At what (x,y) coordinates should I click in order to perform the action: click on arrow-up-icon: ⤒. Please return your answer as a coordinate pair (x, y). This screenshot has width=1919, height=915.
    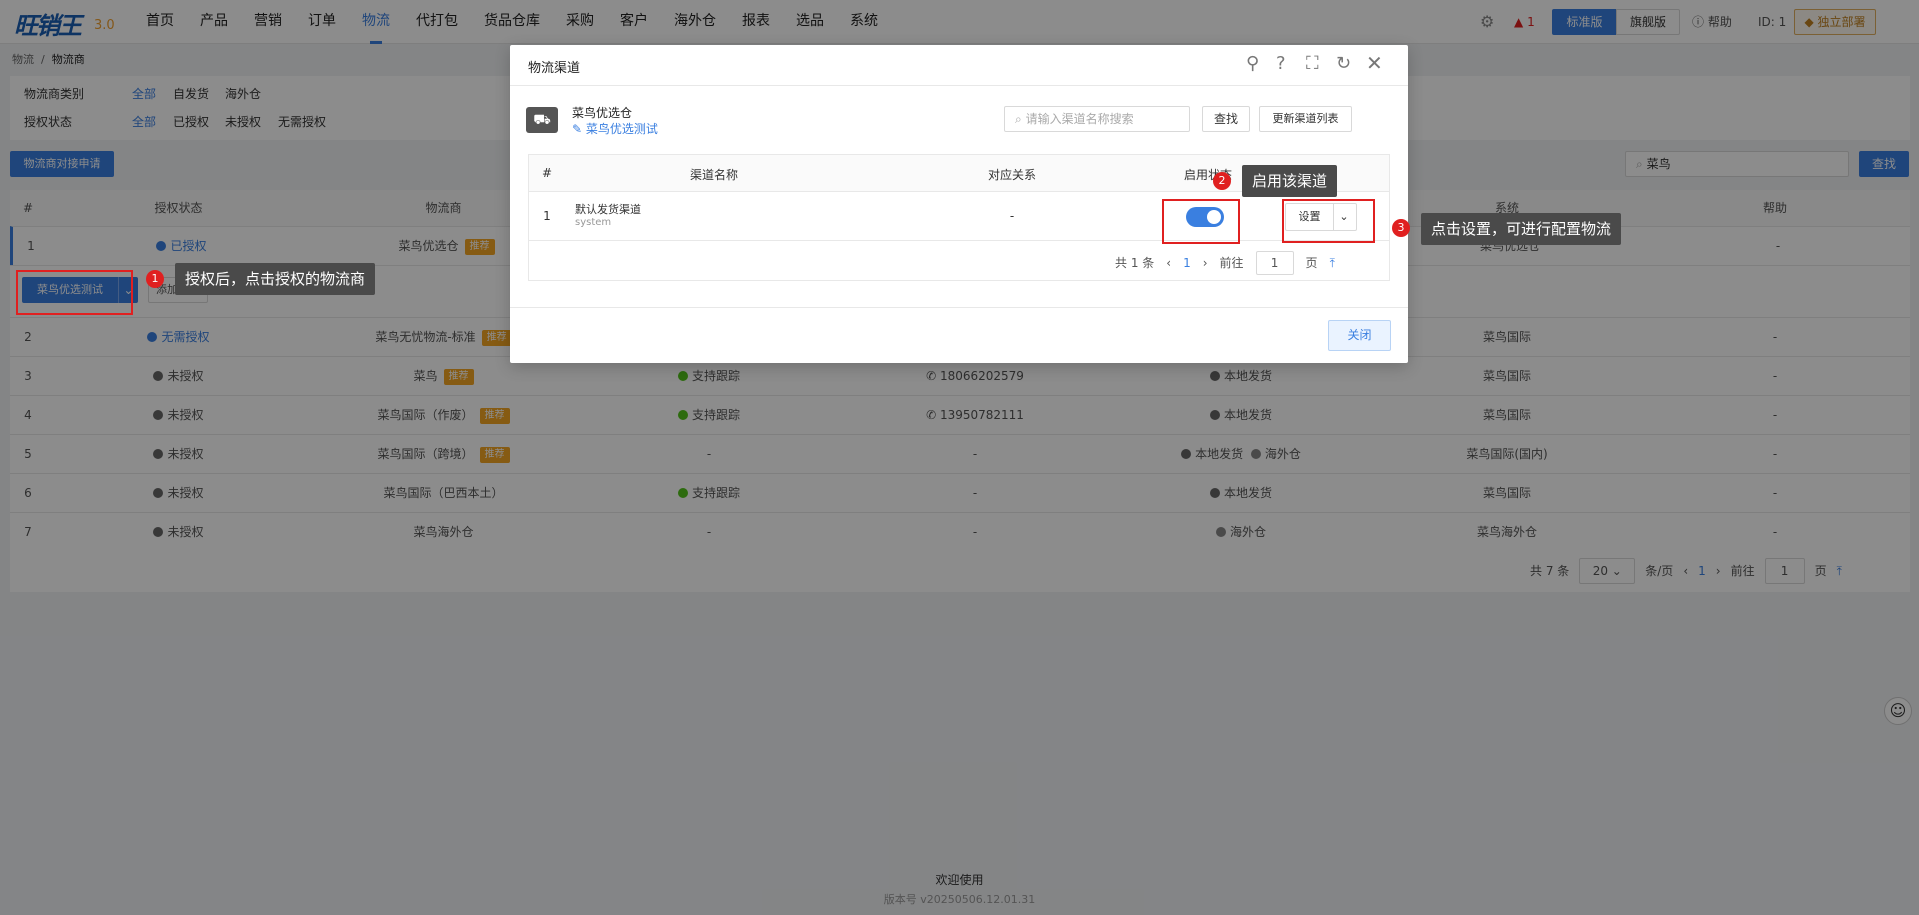
    Looking at the image, I should click on (1332, 263).